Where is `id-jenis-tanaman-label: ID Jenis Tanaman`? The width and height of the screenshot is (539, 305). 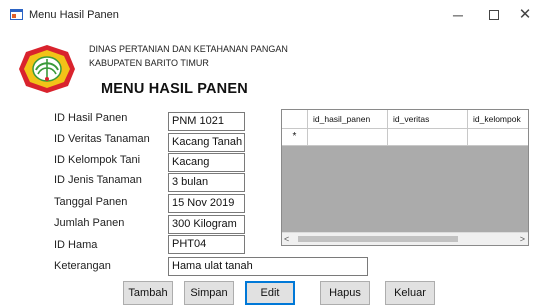 id-jenis-tanaman-label: ID Jenis Tanaman is located at coordinates (98, 180).